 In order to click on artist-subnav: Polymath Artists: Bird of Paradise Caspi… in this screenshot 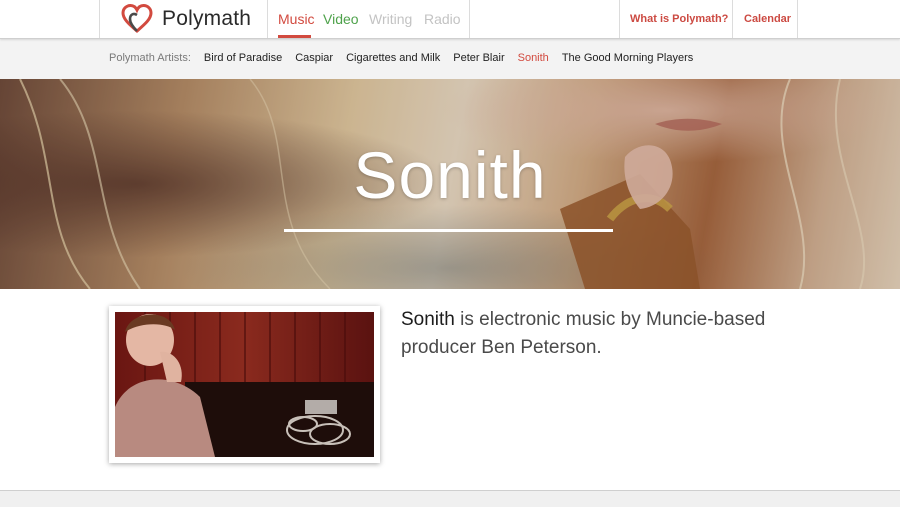, I will do `click(450, 59)`.